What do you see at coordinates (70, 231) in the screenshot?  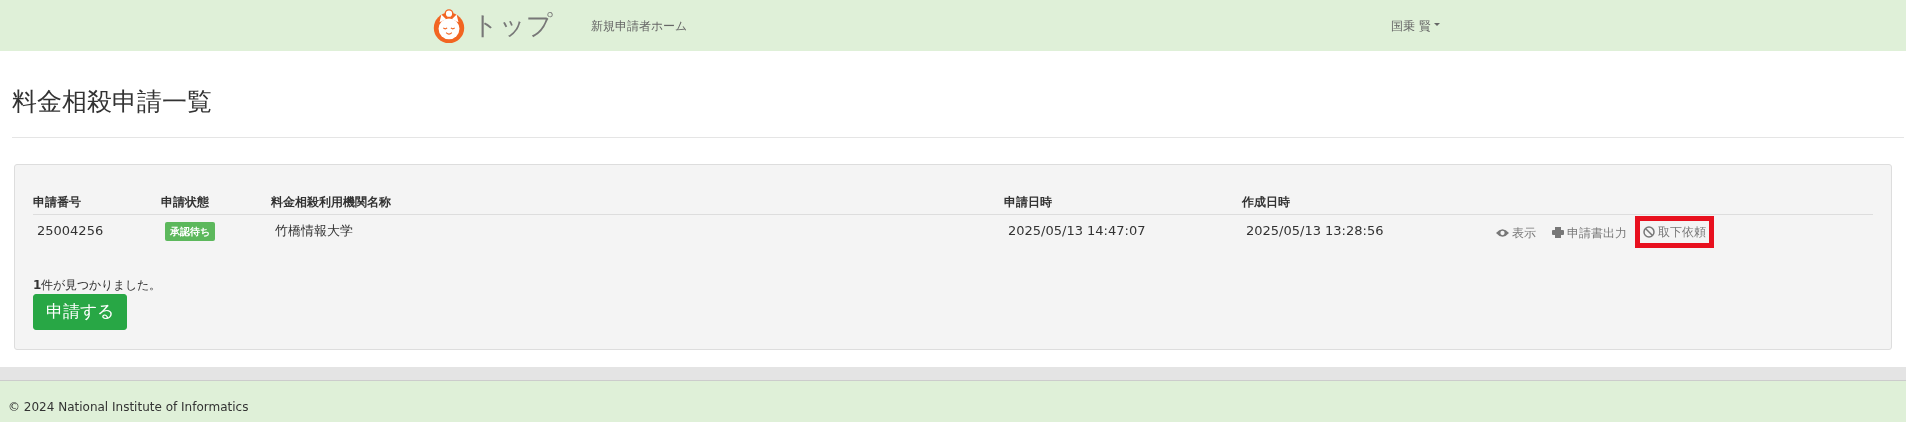 I see `table-cell-text: 25004256` at bounding box center [70, 231].